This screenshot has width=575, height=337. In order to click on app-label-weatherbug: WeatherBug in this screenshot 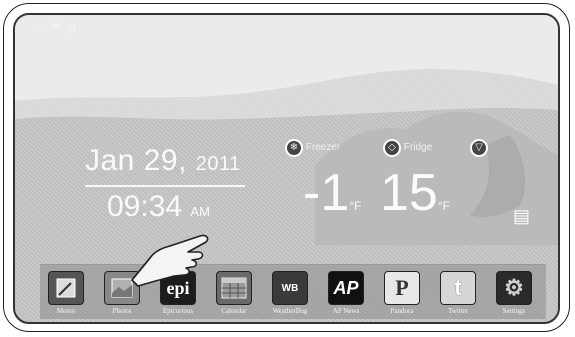, I will do `click(290, 311)`.